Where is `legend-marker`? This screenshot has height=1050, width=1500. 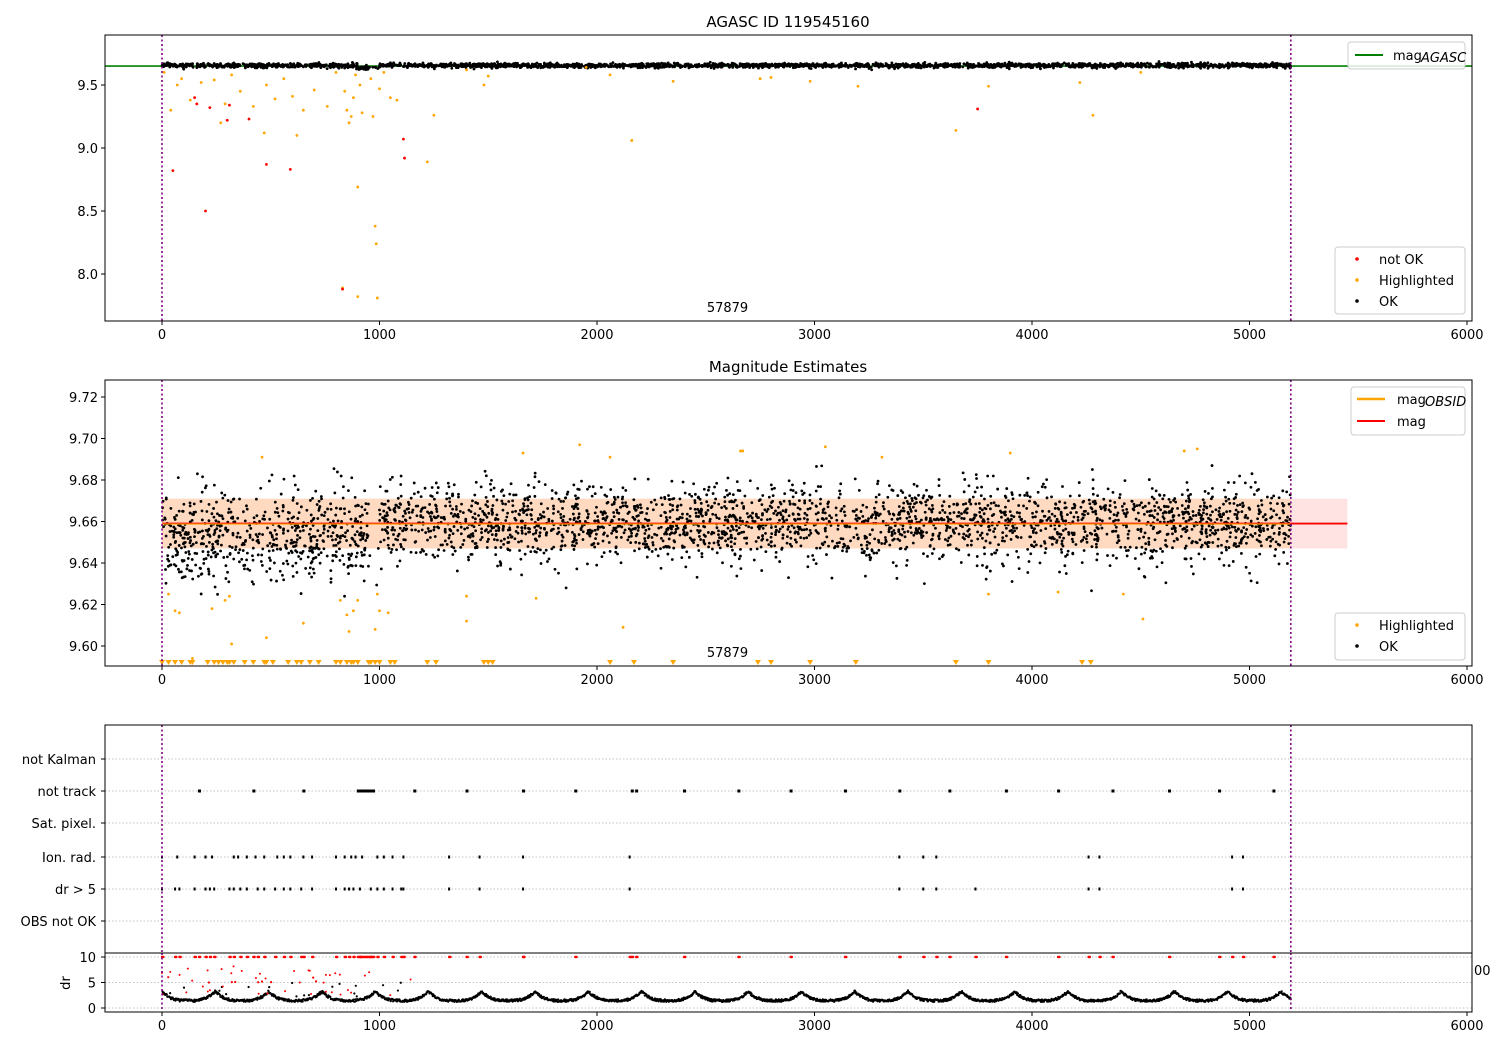 legend-marker is located at coordinates (1357, 280).